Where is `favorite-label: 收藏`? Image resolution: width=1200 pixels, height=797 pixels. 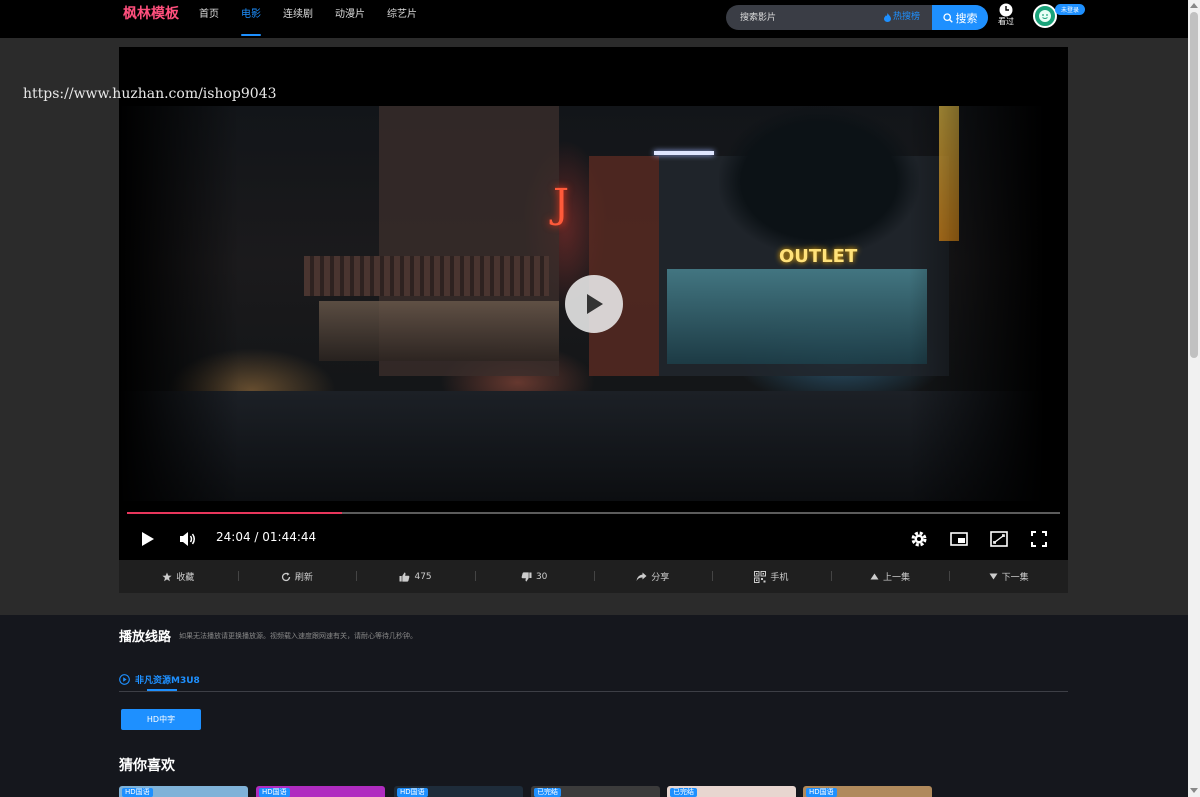 favorite-label: 收藏 is located at coordinates (185, 578).